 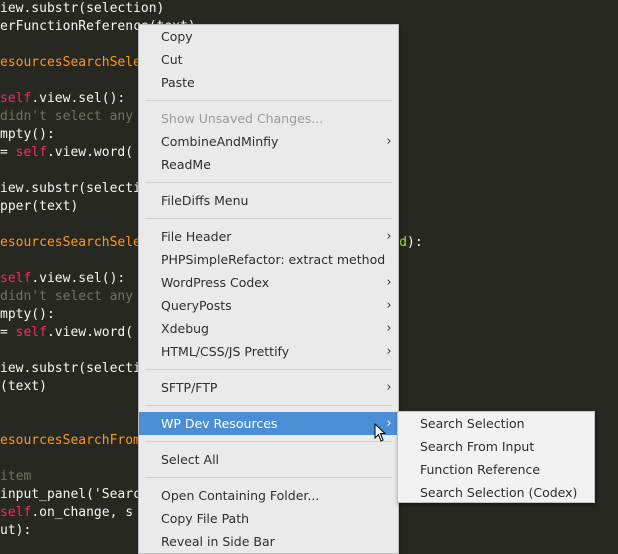 What do you see at coordinates (190, 459) in the screenshot?
I see `menu-item-label: Select All` at bounding box center [190, 459].